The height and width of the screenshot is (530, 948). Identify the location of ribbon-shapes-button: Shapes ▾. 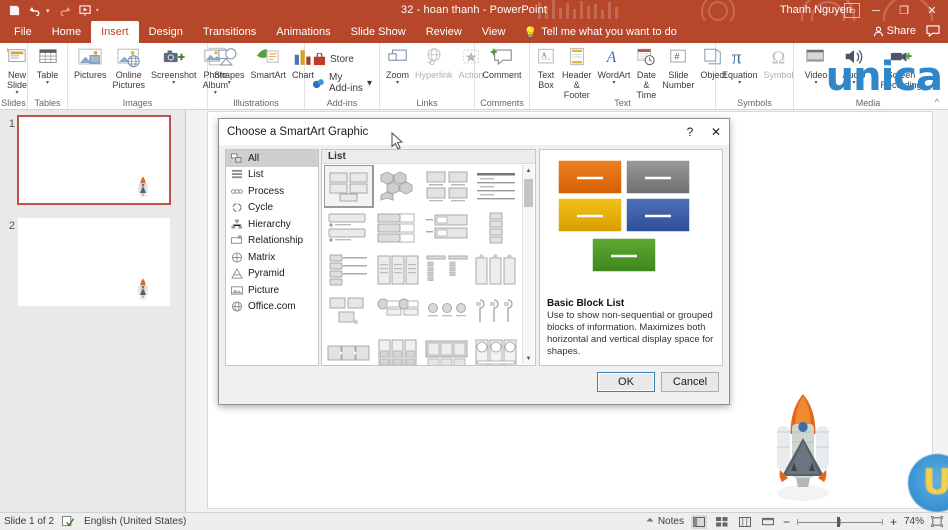
(229, 65).